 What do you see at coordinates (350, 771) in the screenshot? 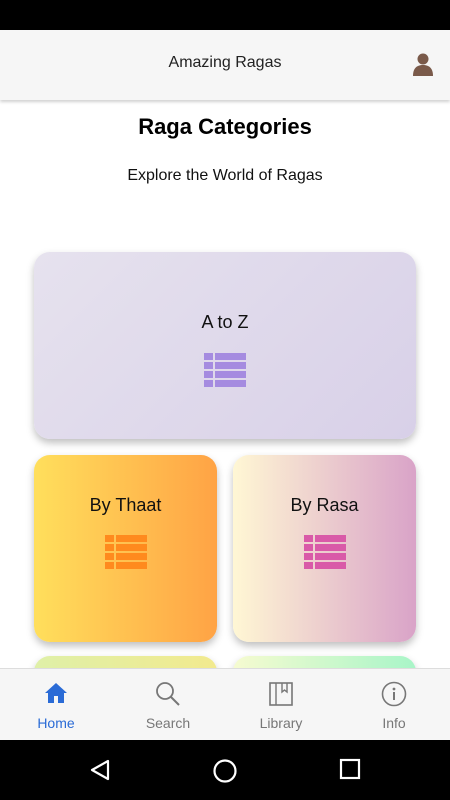
I see `recents-icon` at bounding box center [350, 771].